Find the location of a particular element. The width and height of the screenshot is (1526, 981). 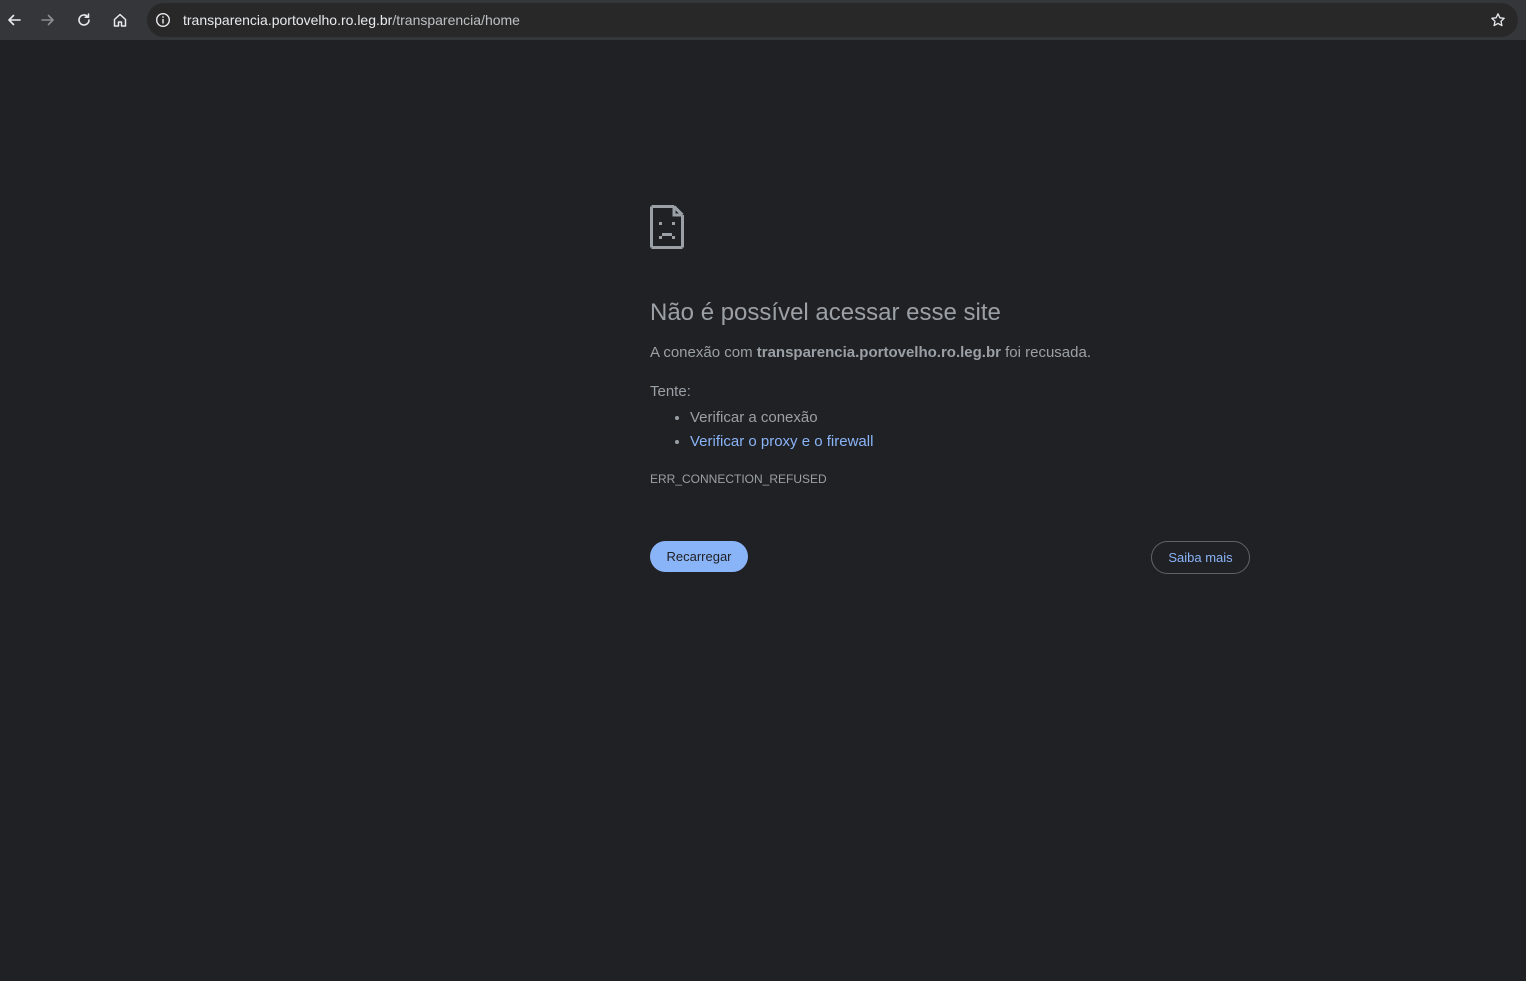

reload-button is located at coordinates (84, 20).